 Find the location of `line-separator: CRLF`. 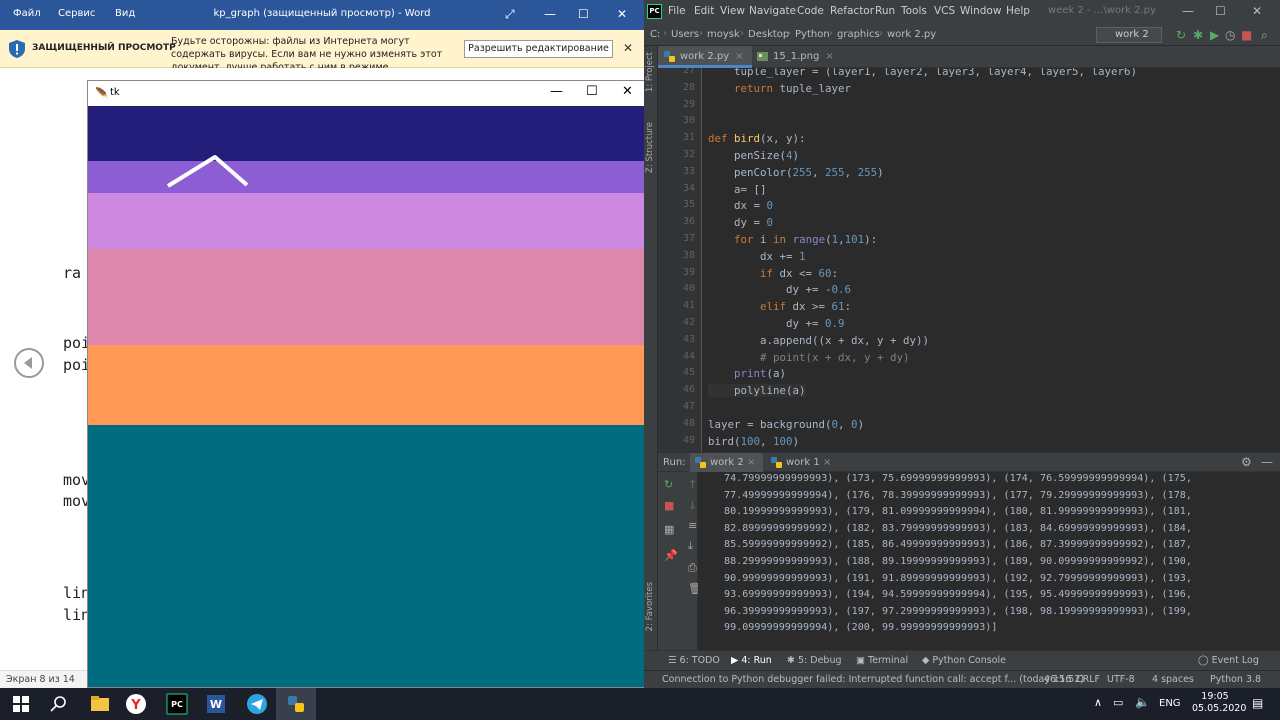

line-separator: CRLF is located at coordinates (1088, 679).